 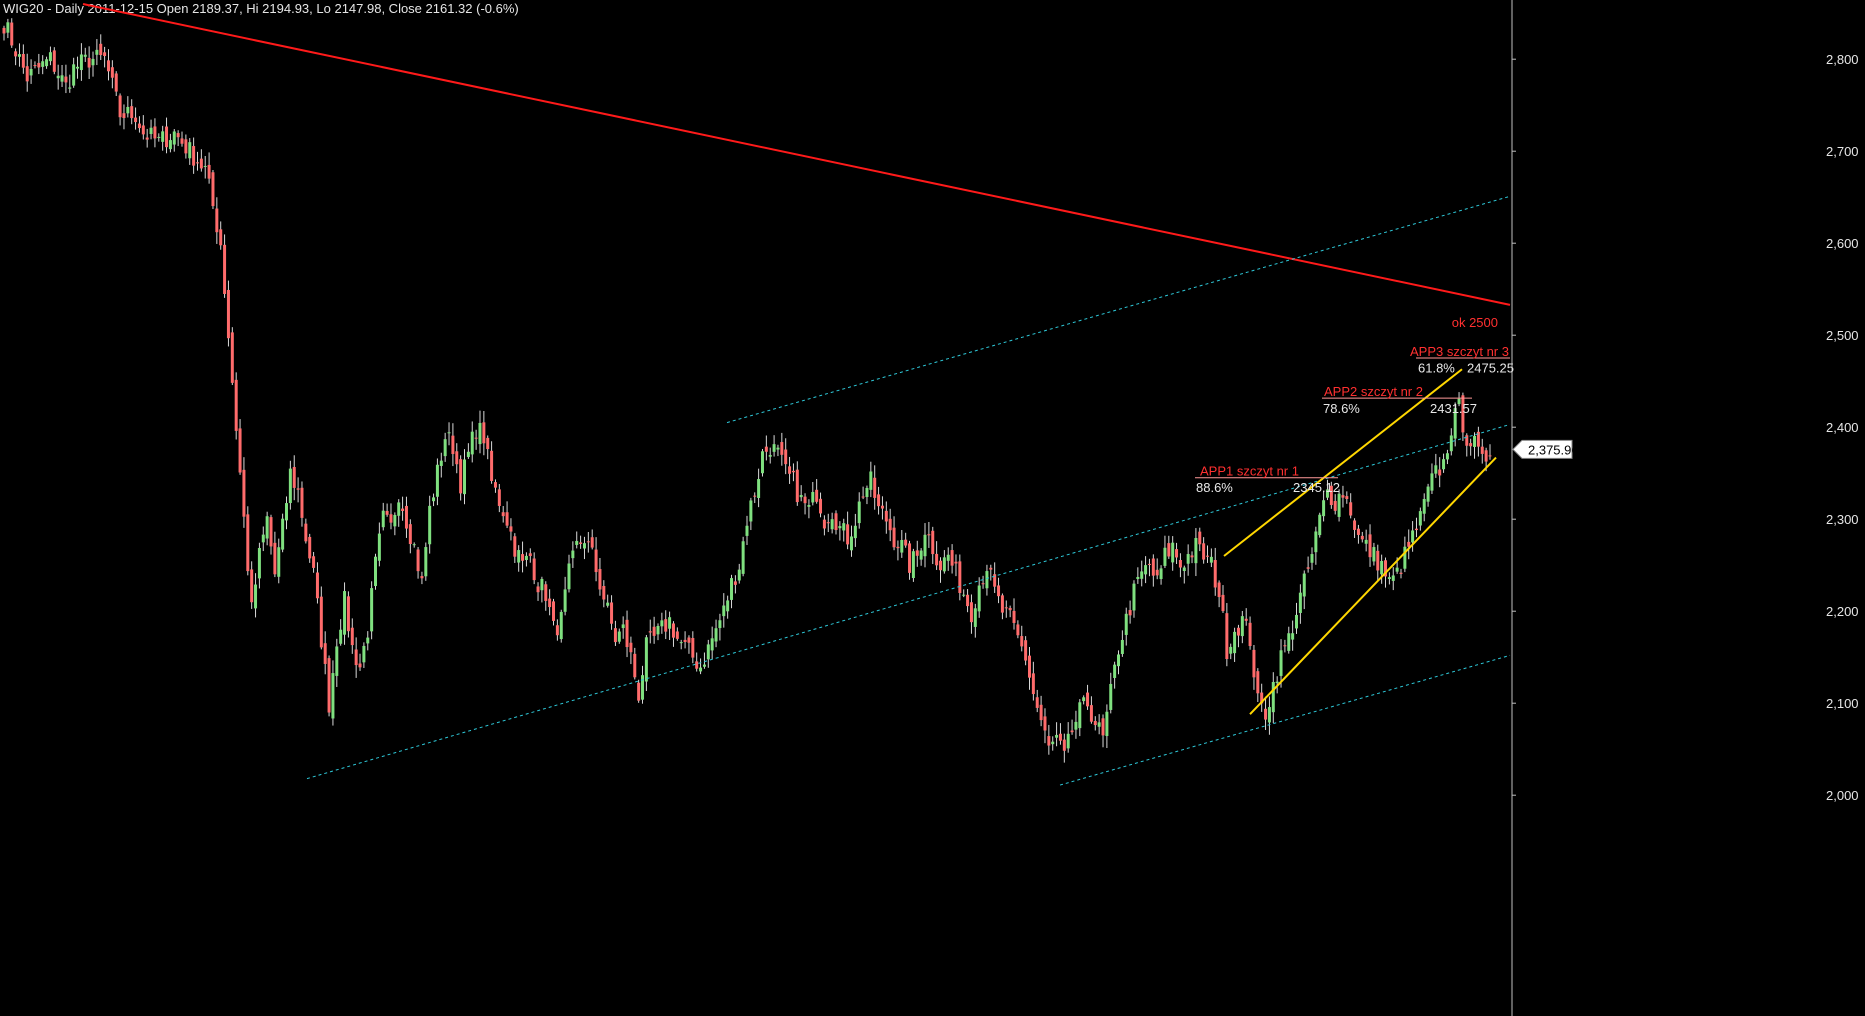 I want to click on chart-annotation: 2475.25, so click(x=1490, y=367).